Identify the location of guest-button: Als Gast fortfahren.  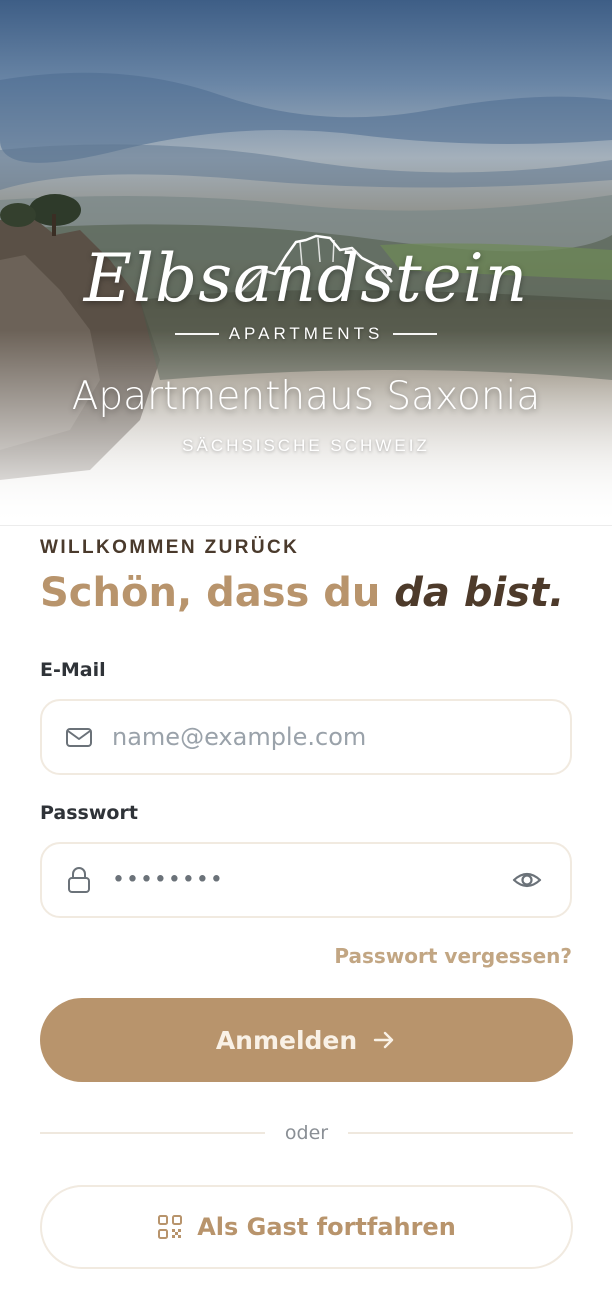
(306, 1227).